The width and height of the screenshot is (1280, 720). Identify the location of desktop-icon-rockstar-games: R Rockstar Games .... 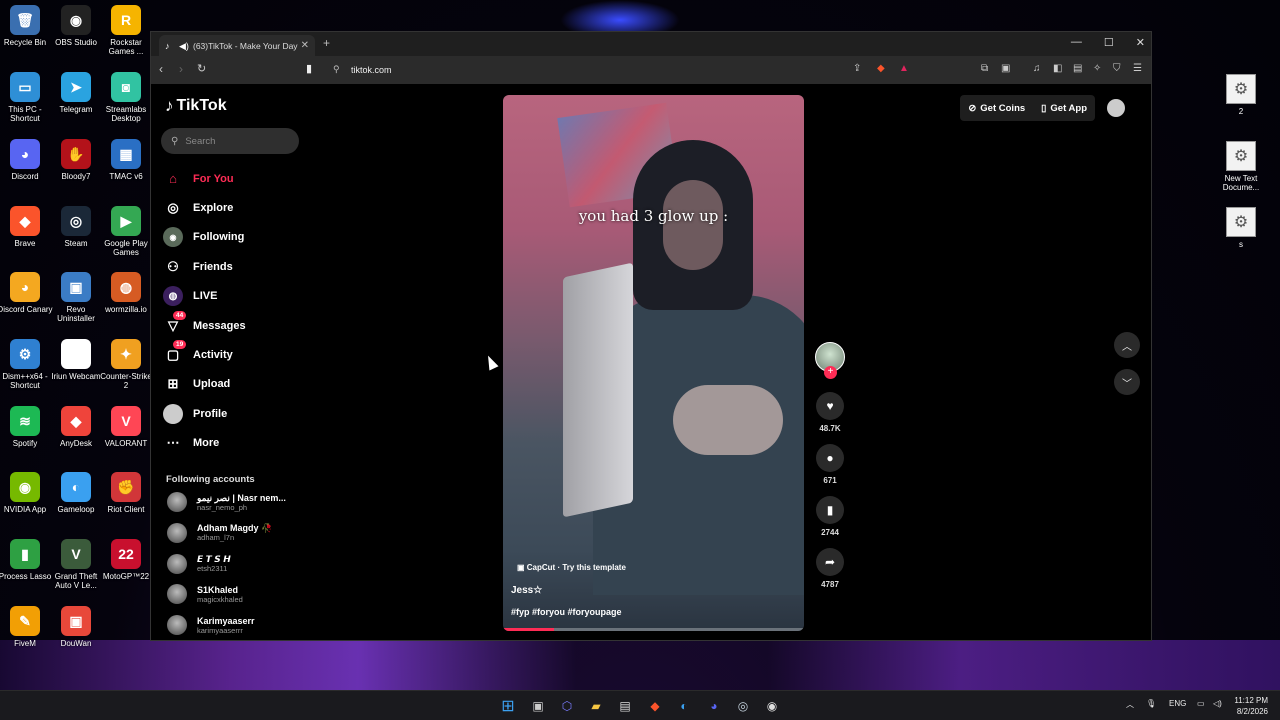
(126, 30).